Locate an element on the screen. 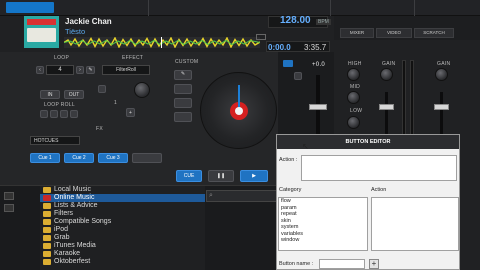 The image size is (480, 270). tree-item: iTunes Media is located at coordinates (122, 246).